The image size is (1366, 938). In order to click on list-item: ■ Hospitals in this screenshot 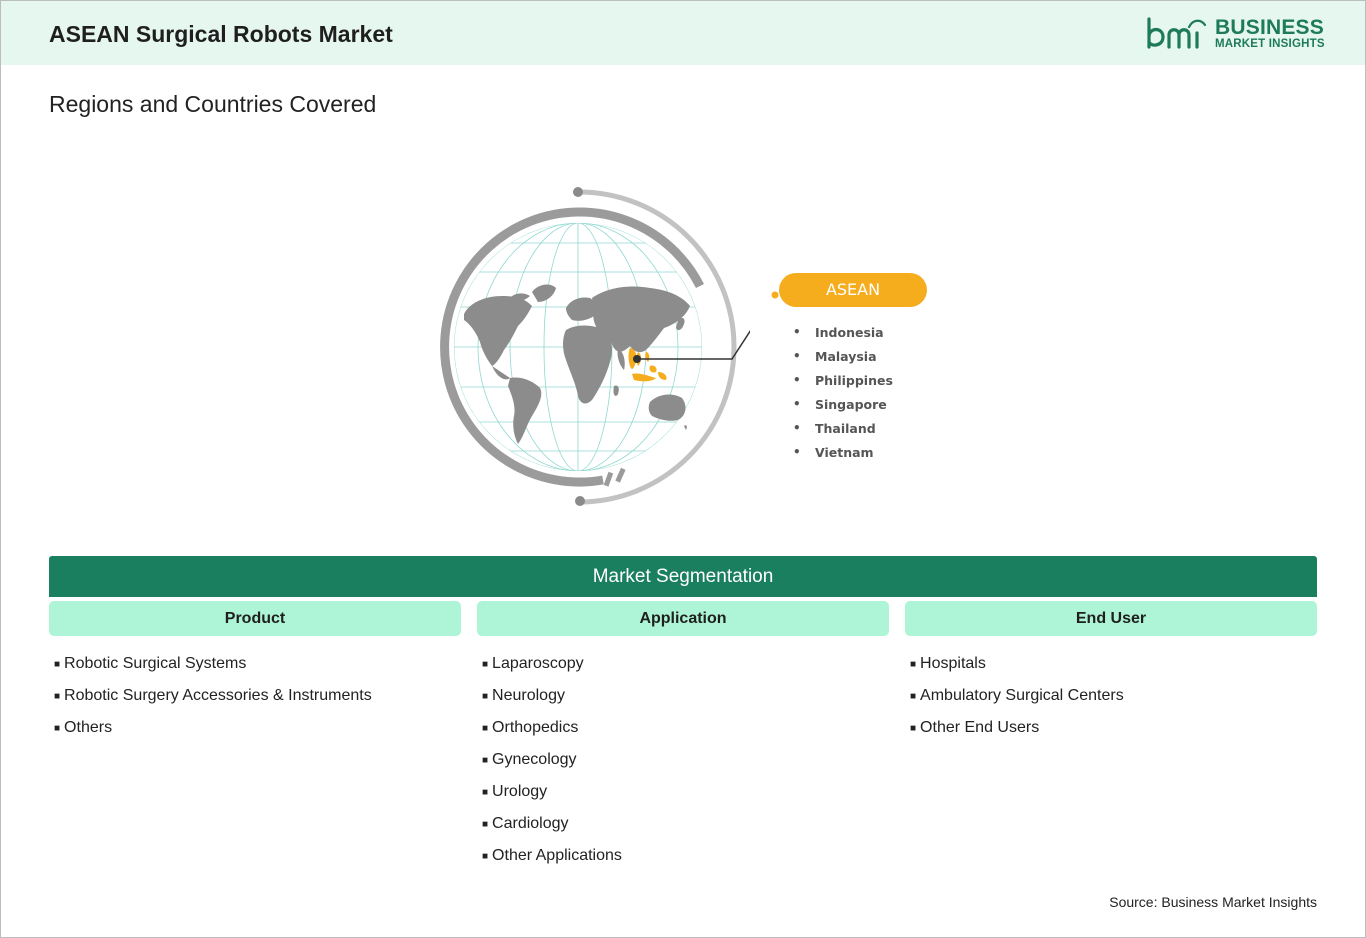, I will do `click(1014, 664)`.